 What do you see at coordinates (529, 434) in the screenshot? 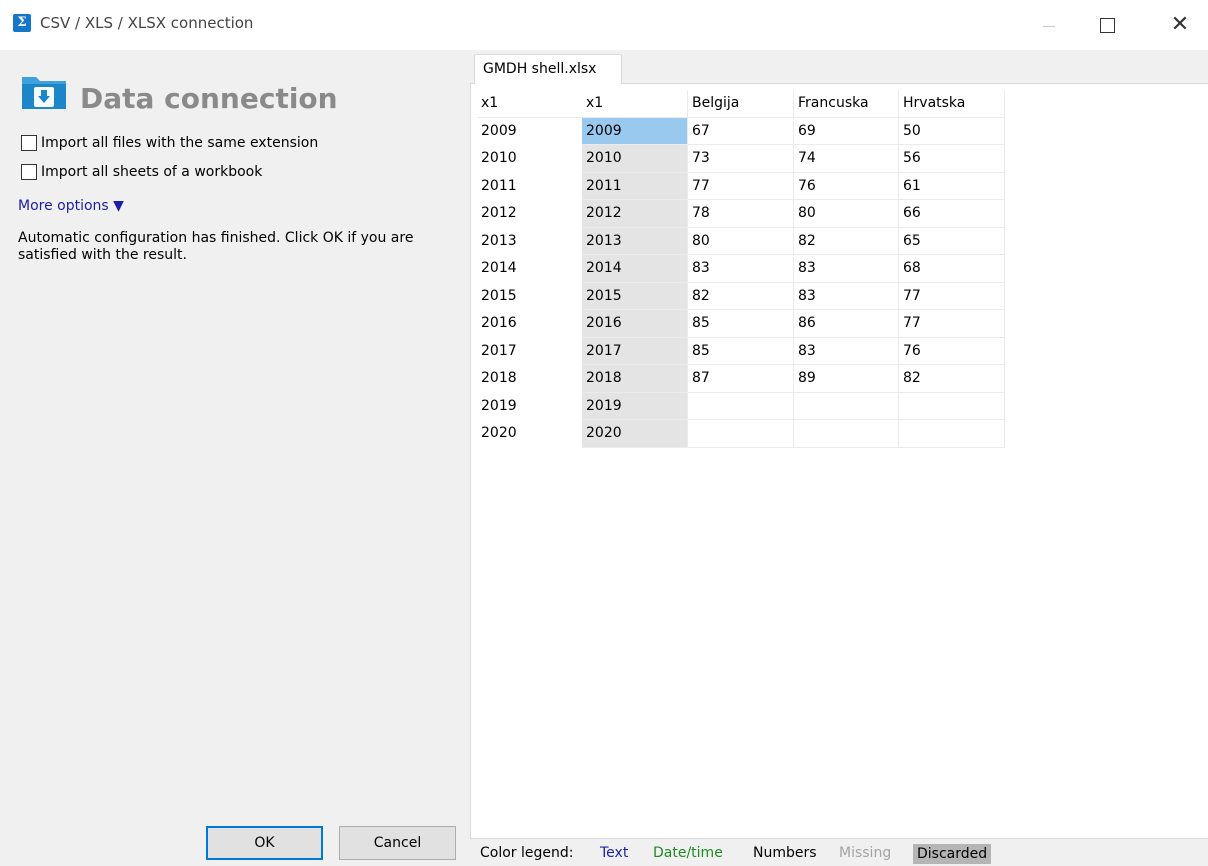
I see `row-label: 2020` at bounding box center [529, 434].